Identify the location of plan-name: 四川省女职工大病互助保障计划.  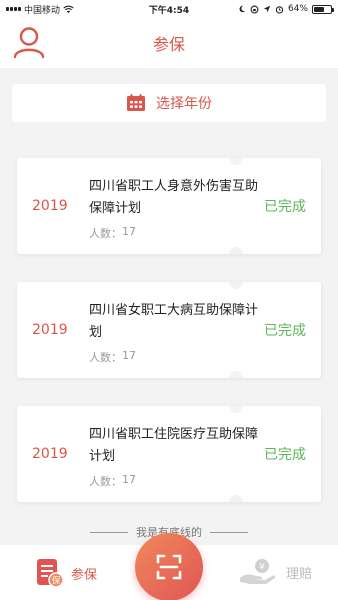
(174, 321).